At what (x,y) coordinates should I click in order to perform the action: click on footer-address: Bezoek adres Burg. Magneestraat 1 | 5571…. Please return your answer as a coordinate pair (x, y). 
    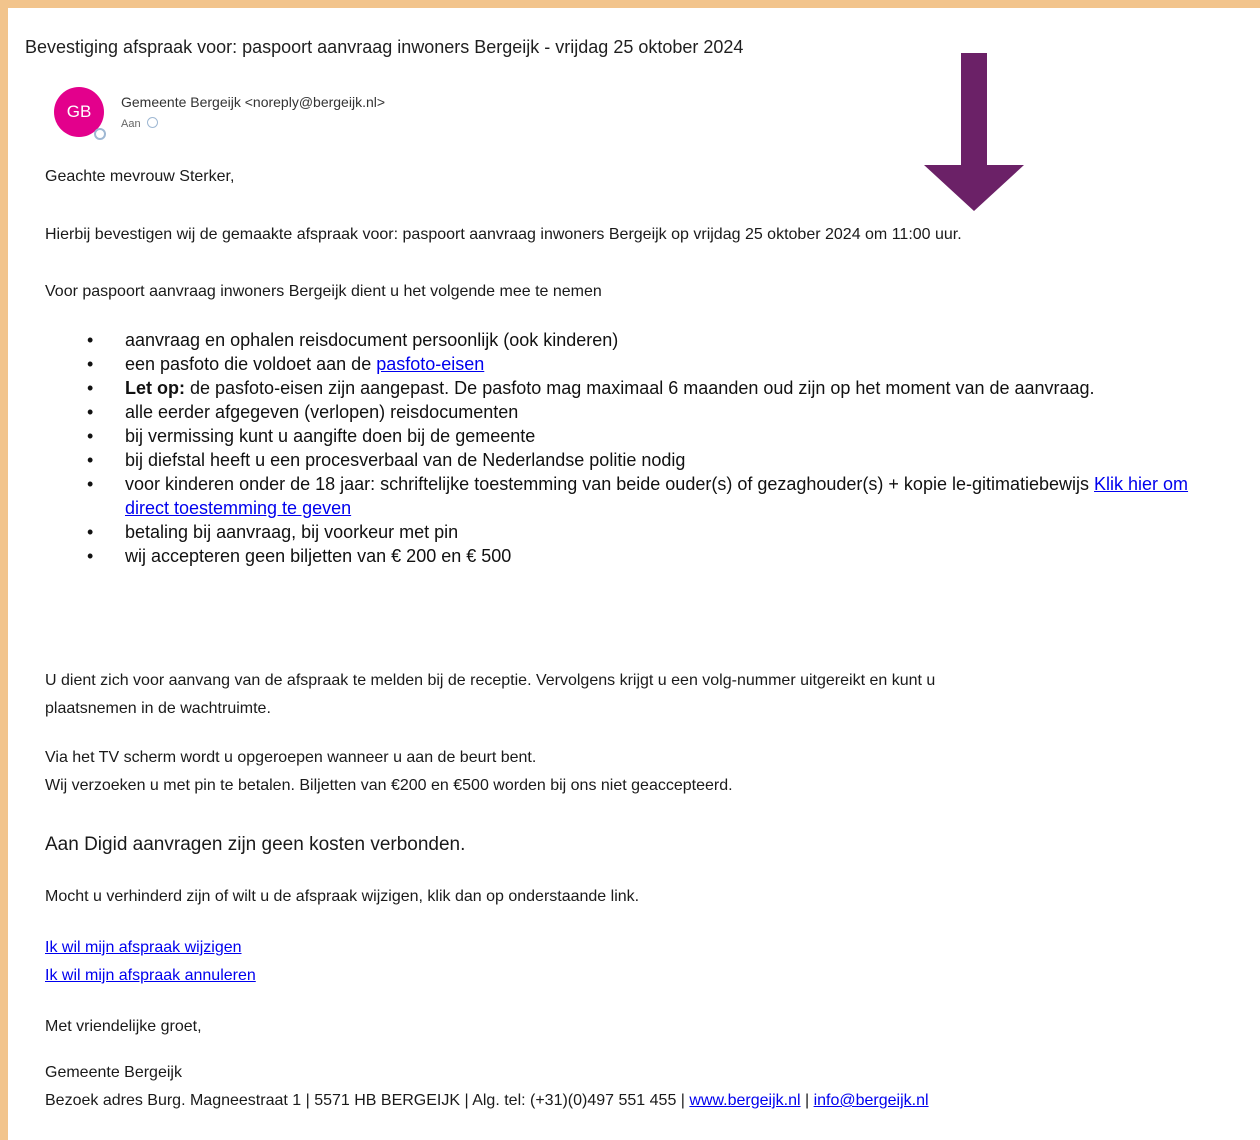
    Looking at the image, I should click on (367, 1100).